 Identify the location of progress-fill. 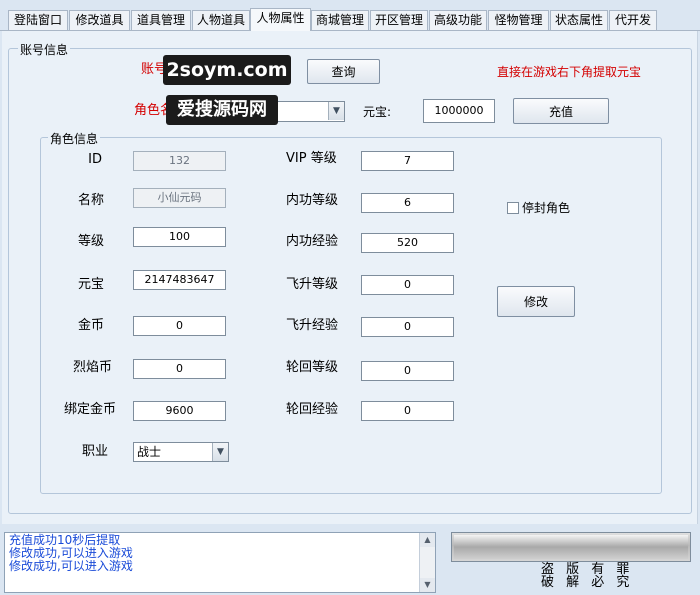
(571, 547).